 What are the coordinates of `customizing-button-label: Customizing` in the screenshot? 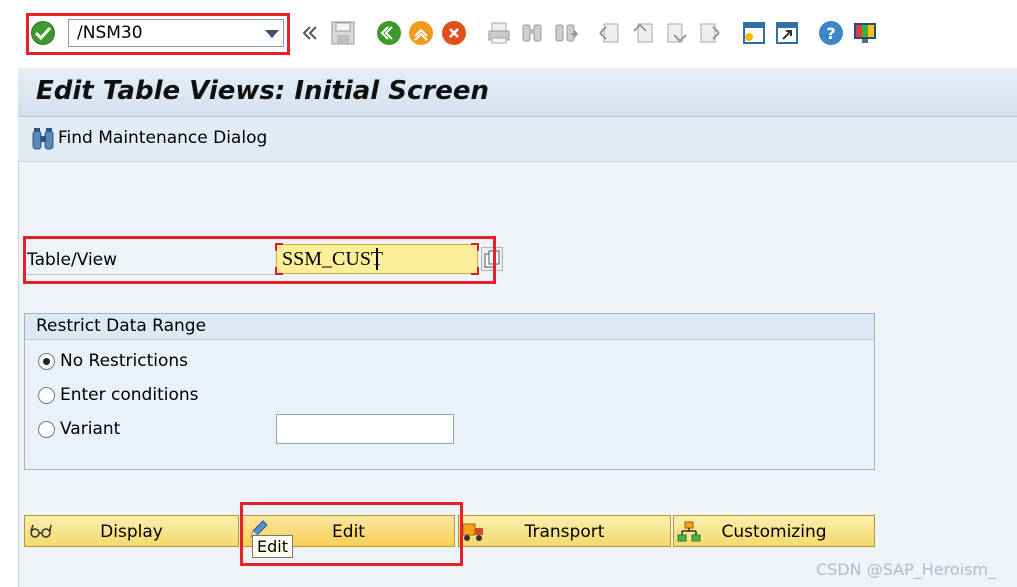 It's located at (774, 532).